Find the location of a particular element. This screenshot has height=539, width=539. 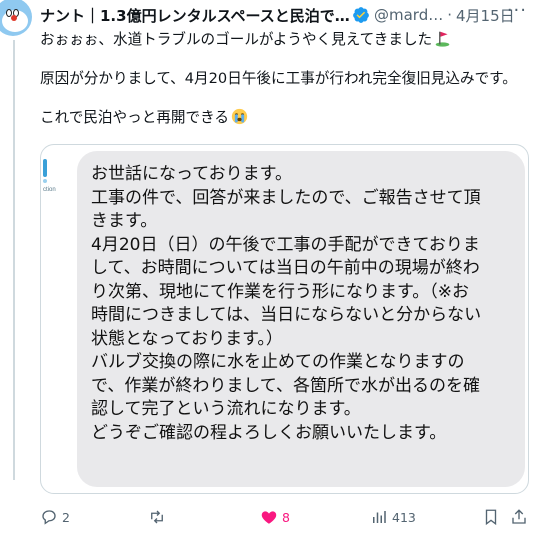

message-line: で、作業が終わりまして、各箇所で水が出るのを確 is located at coordinates (285, 385).